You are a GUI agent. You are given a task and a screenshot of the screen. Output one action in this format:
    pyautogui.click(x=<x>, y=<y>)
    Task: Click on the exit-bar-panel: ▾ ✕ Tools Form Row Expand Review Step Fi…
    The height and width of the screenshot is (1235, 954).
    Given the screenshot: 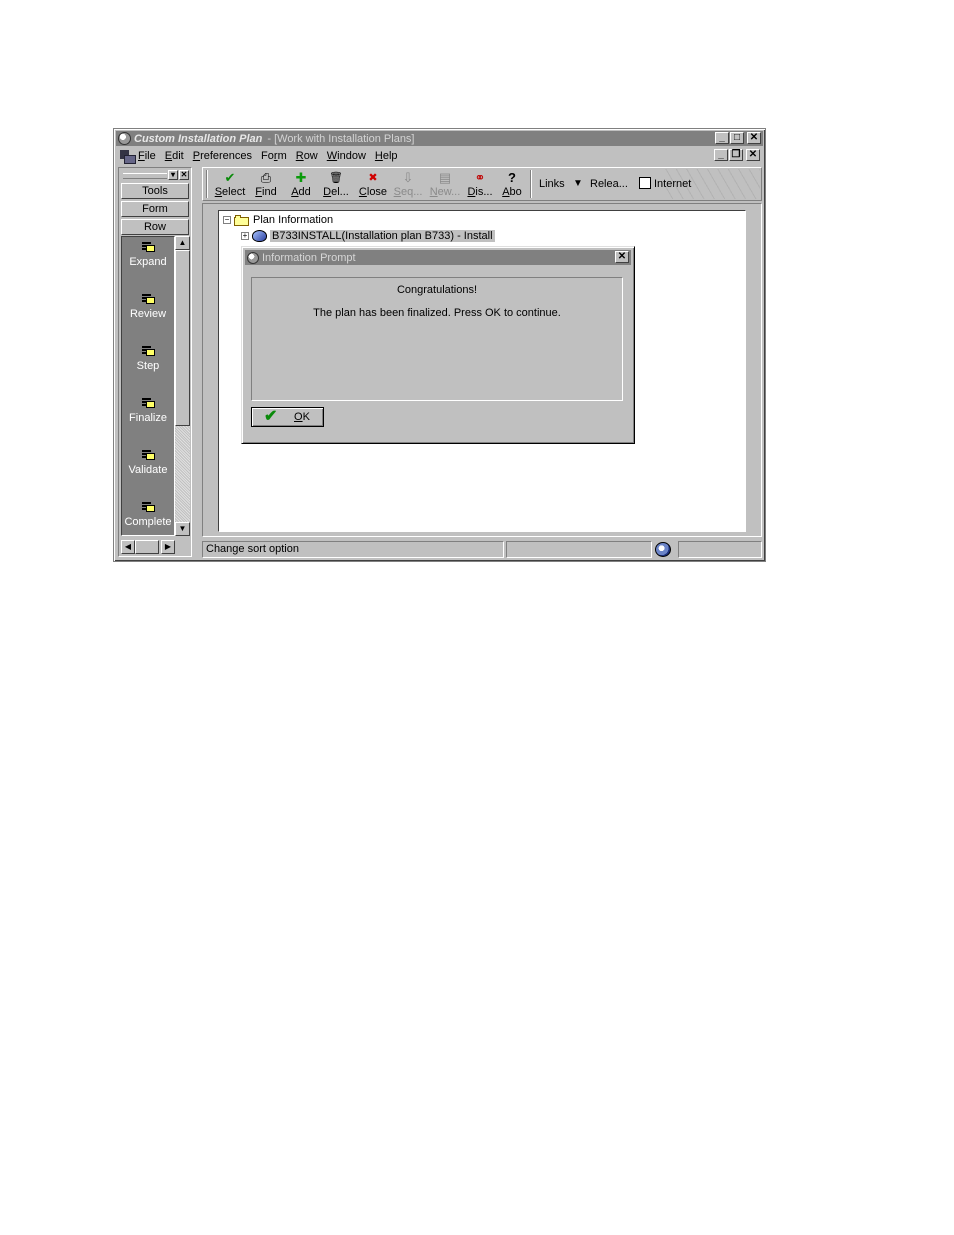 What is the action you would take?
    pyautogui.click(x=155, y=362)
    